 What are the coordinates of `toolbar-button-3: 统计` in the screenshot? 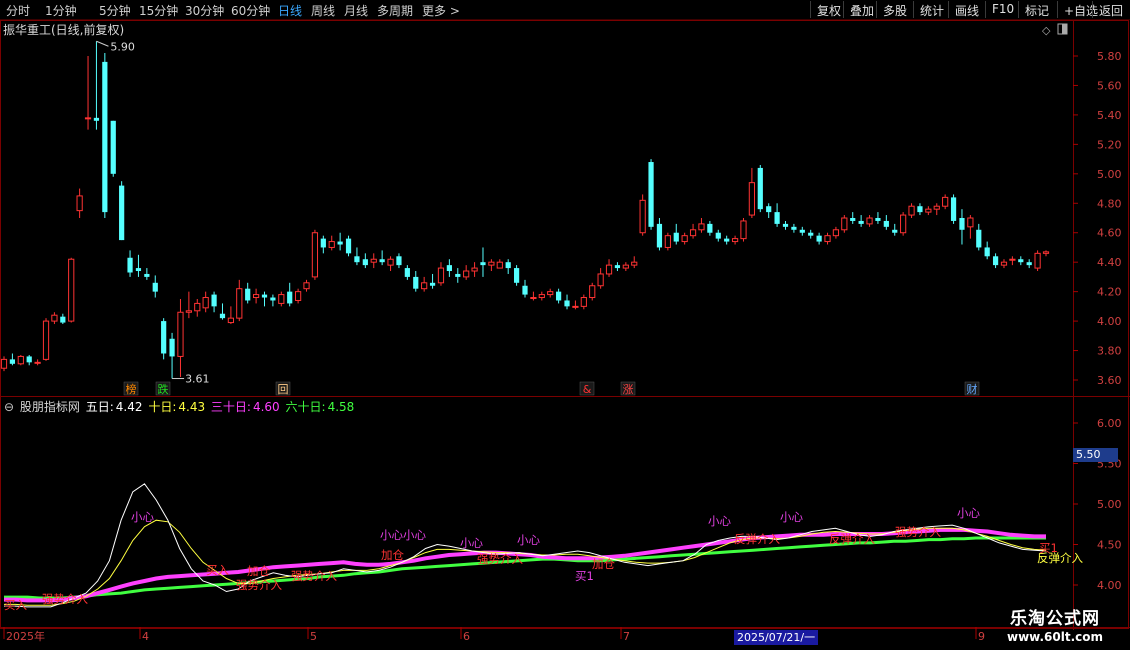 It's located at (928, 9).